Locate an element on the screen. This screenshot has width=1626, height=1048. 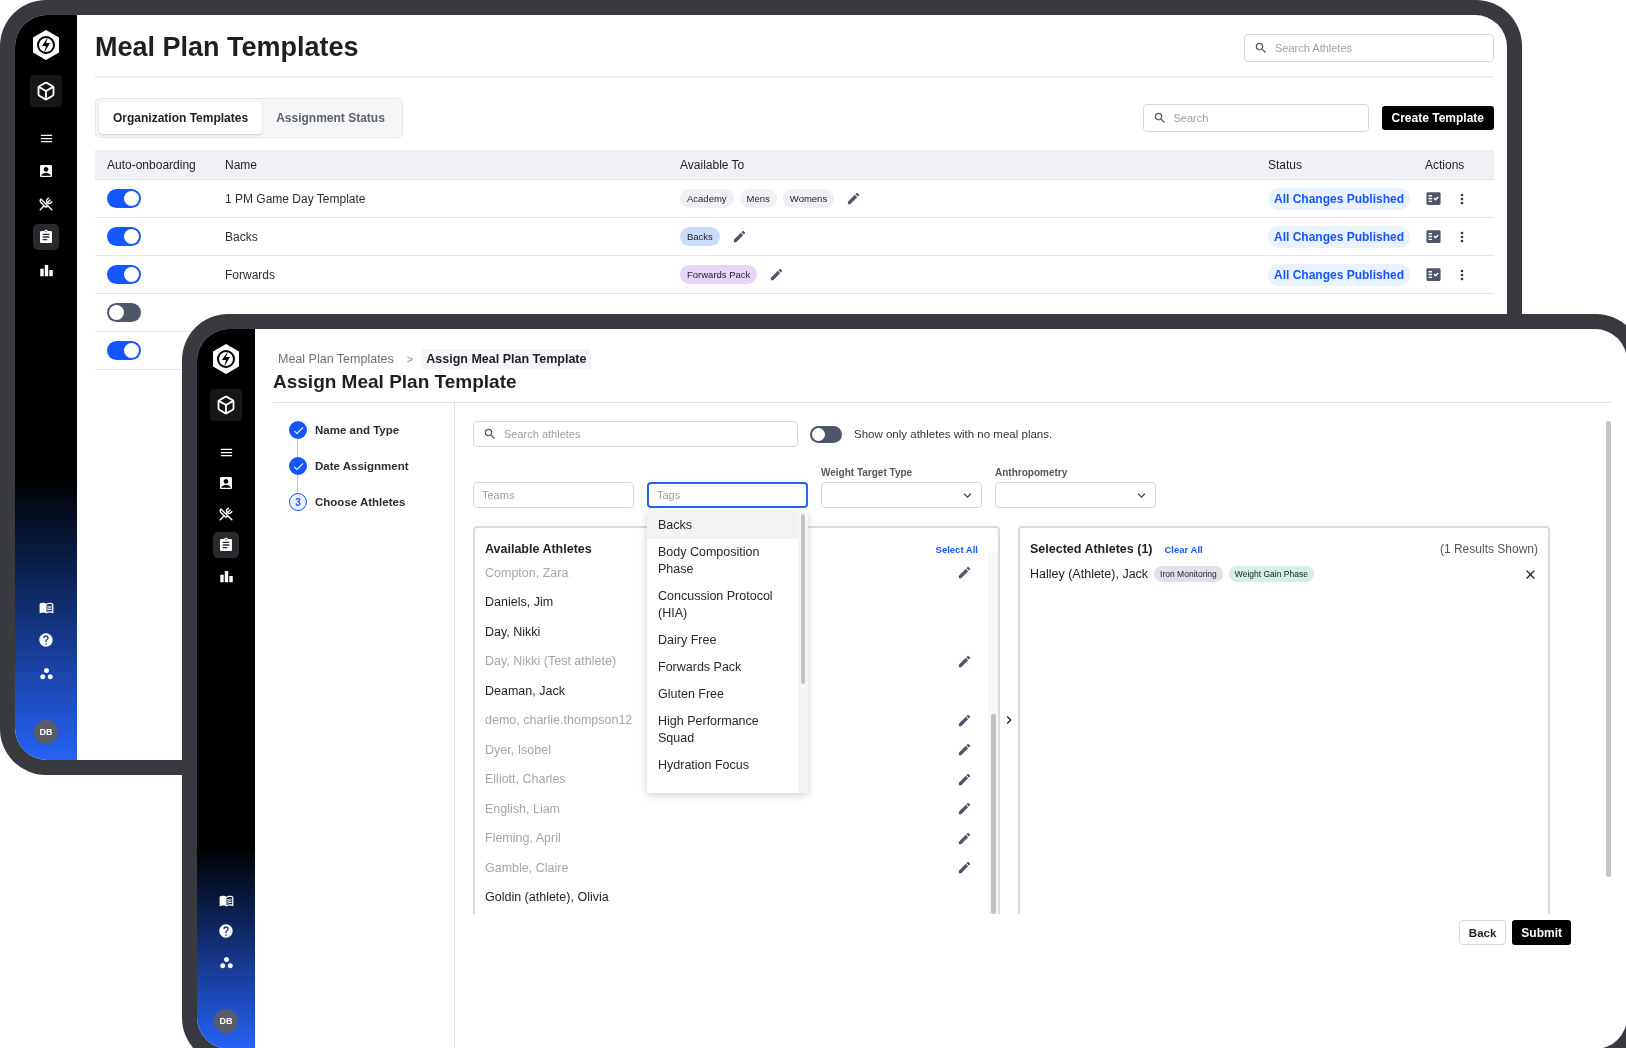
tag: Womens is located at coordinates (808, 198).